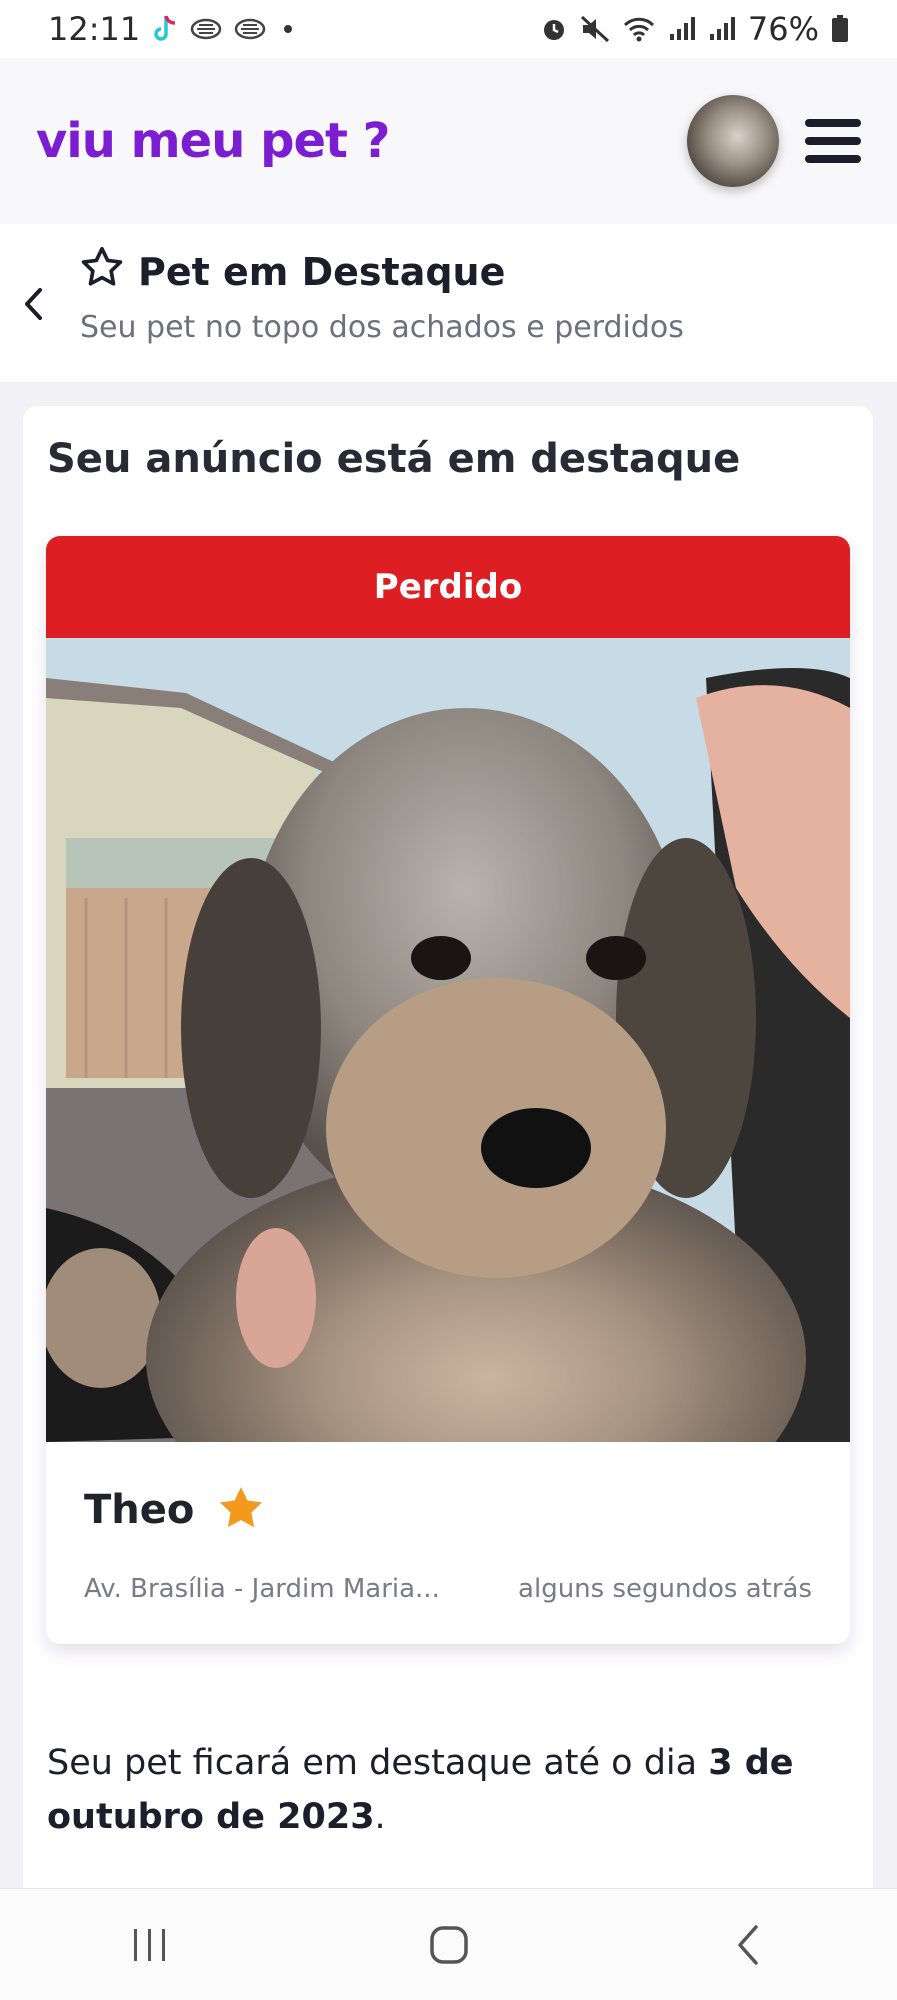 This screenshot has height=2000, width=897. Describe the element at coordinates (448, 587) in the screenshot. I see `status-badge: Perdido` at that location.